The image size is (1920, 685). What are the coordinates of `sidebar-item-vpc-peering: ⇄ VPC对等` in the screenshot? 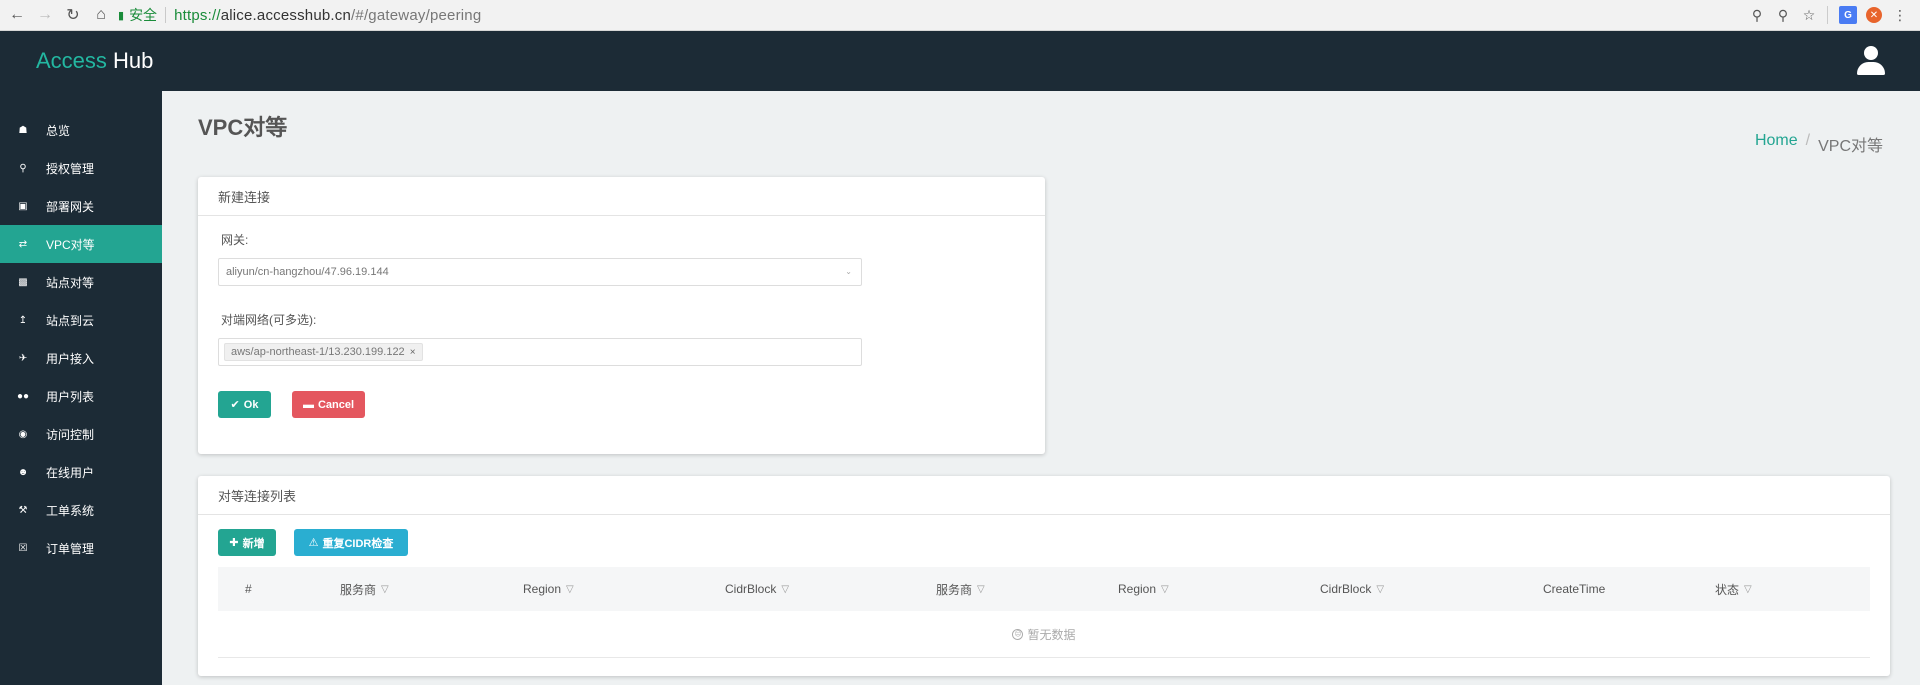 It's located at (81, 244).